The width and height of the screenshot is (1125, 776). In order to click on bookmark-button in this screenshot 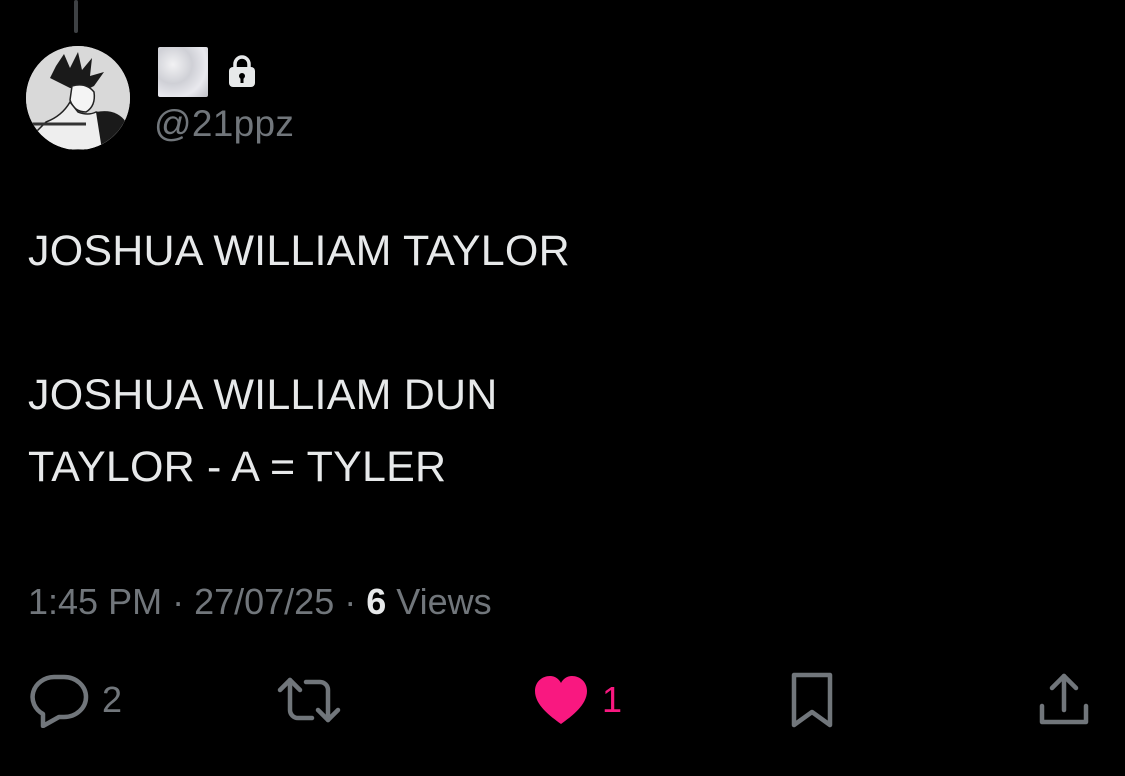, I will do `click(812, 700)`.